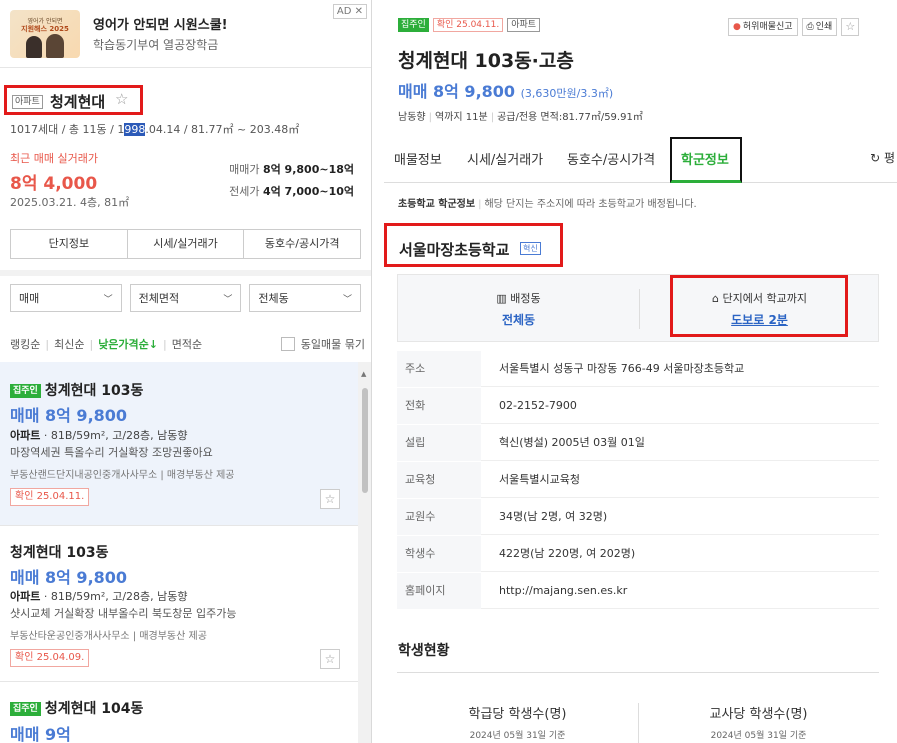 The width and height of the screenshot is (897, 743). Describe the element at coordinates (461, 117) in the screenshot. I see `detail-station: 역까지 11분` at that location.